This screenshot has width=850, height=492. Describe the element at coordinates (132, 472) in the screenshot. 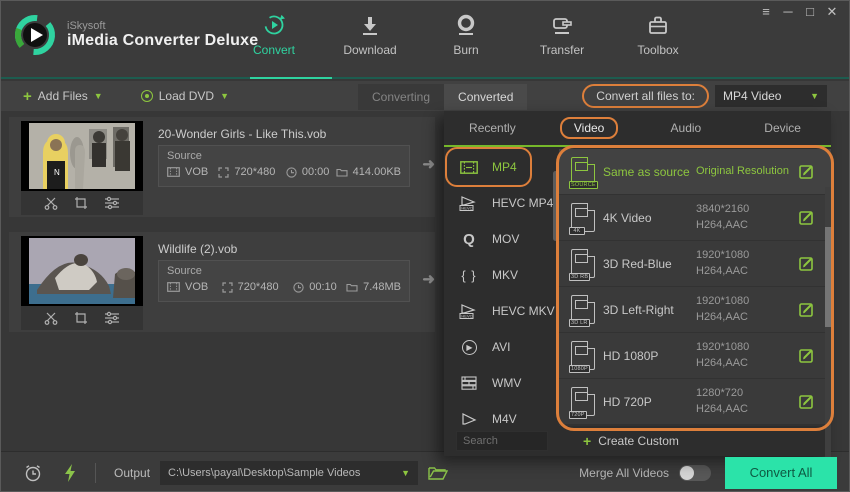

I see `output-label: Output` at that location.